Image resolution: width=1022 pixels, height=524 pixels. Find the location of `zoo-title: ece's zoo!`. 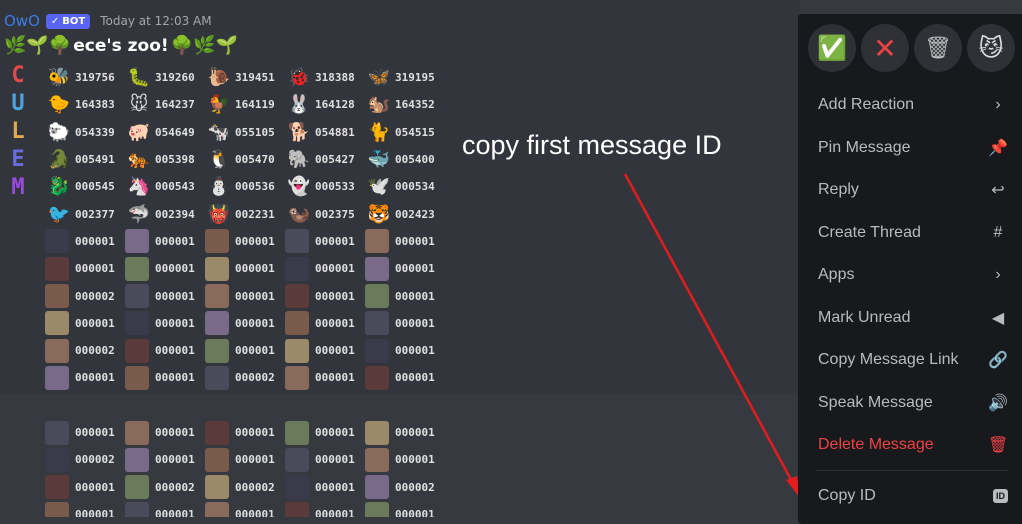

zoo-title: ece's zoo! is located at coordinates (121, 46).